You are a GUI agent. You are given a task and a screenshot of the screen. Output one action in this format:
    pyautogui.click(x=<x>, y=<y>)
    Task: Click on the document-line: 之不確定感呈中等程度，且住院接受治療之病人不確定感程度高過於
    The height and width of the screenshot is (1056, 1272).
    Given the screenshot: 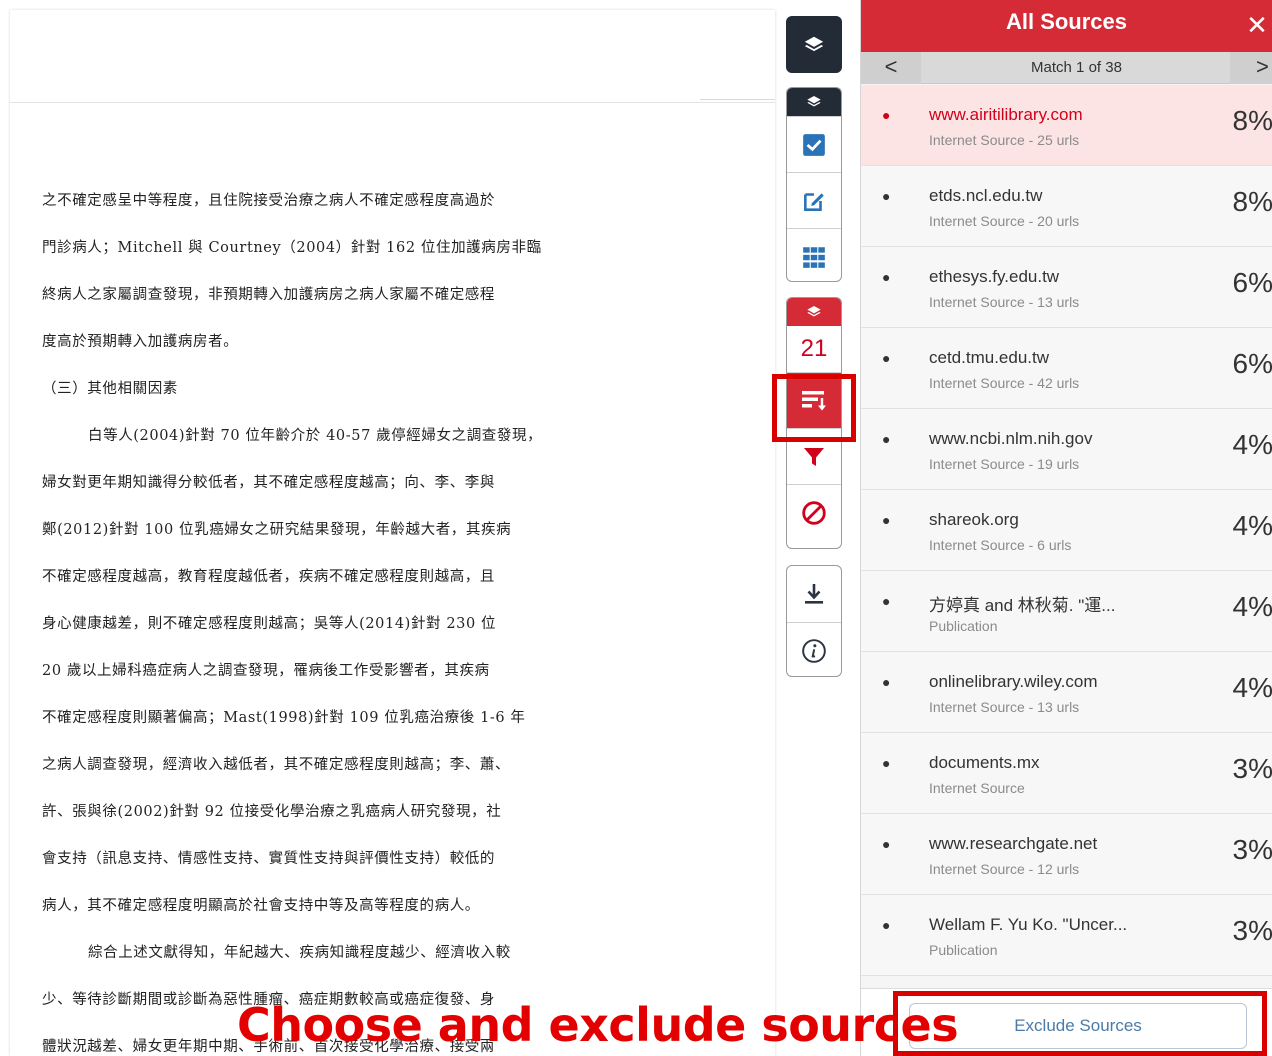 What is the action you would take?
    pyautogui.click(x=268, y=201)
    